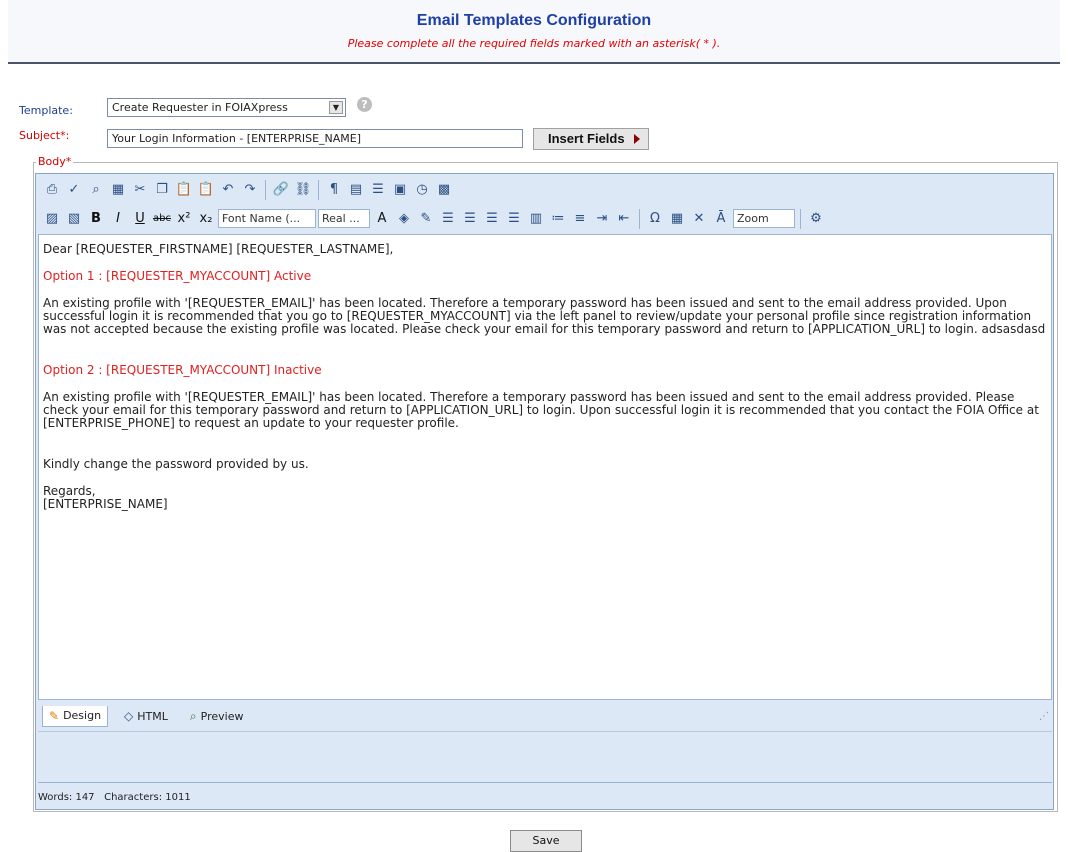 This screenshot has height=852, width=1068. What do you see at coordinates (222, 716) in the screenshot?
I see `tab-preview-label: Preview` at bounding box center [222, 716].